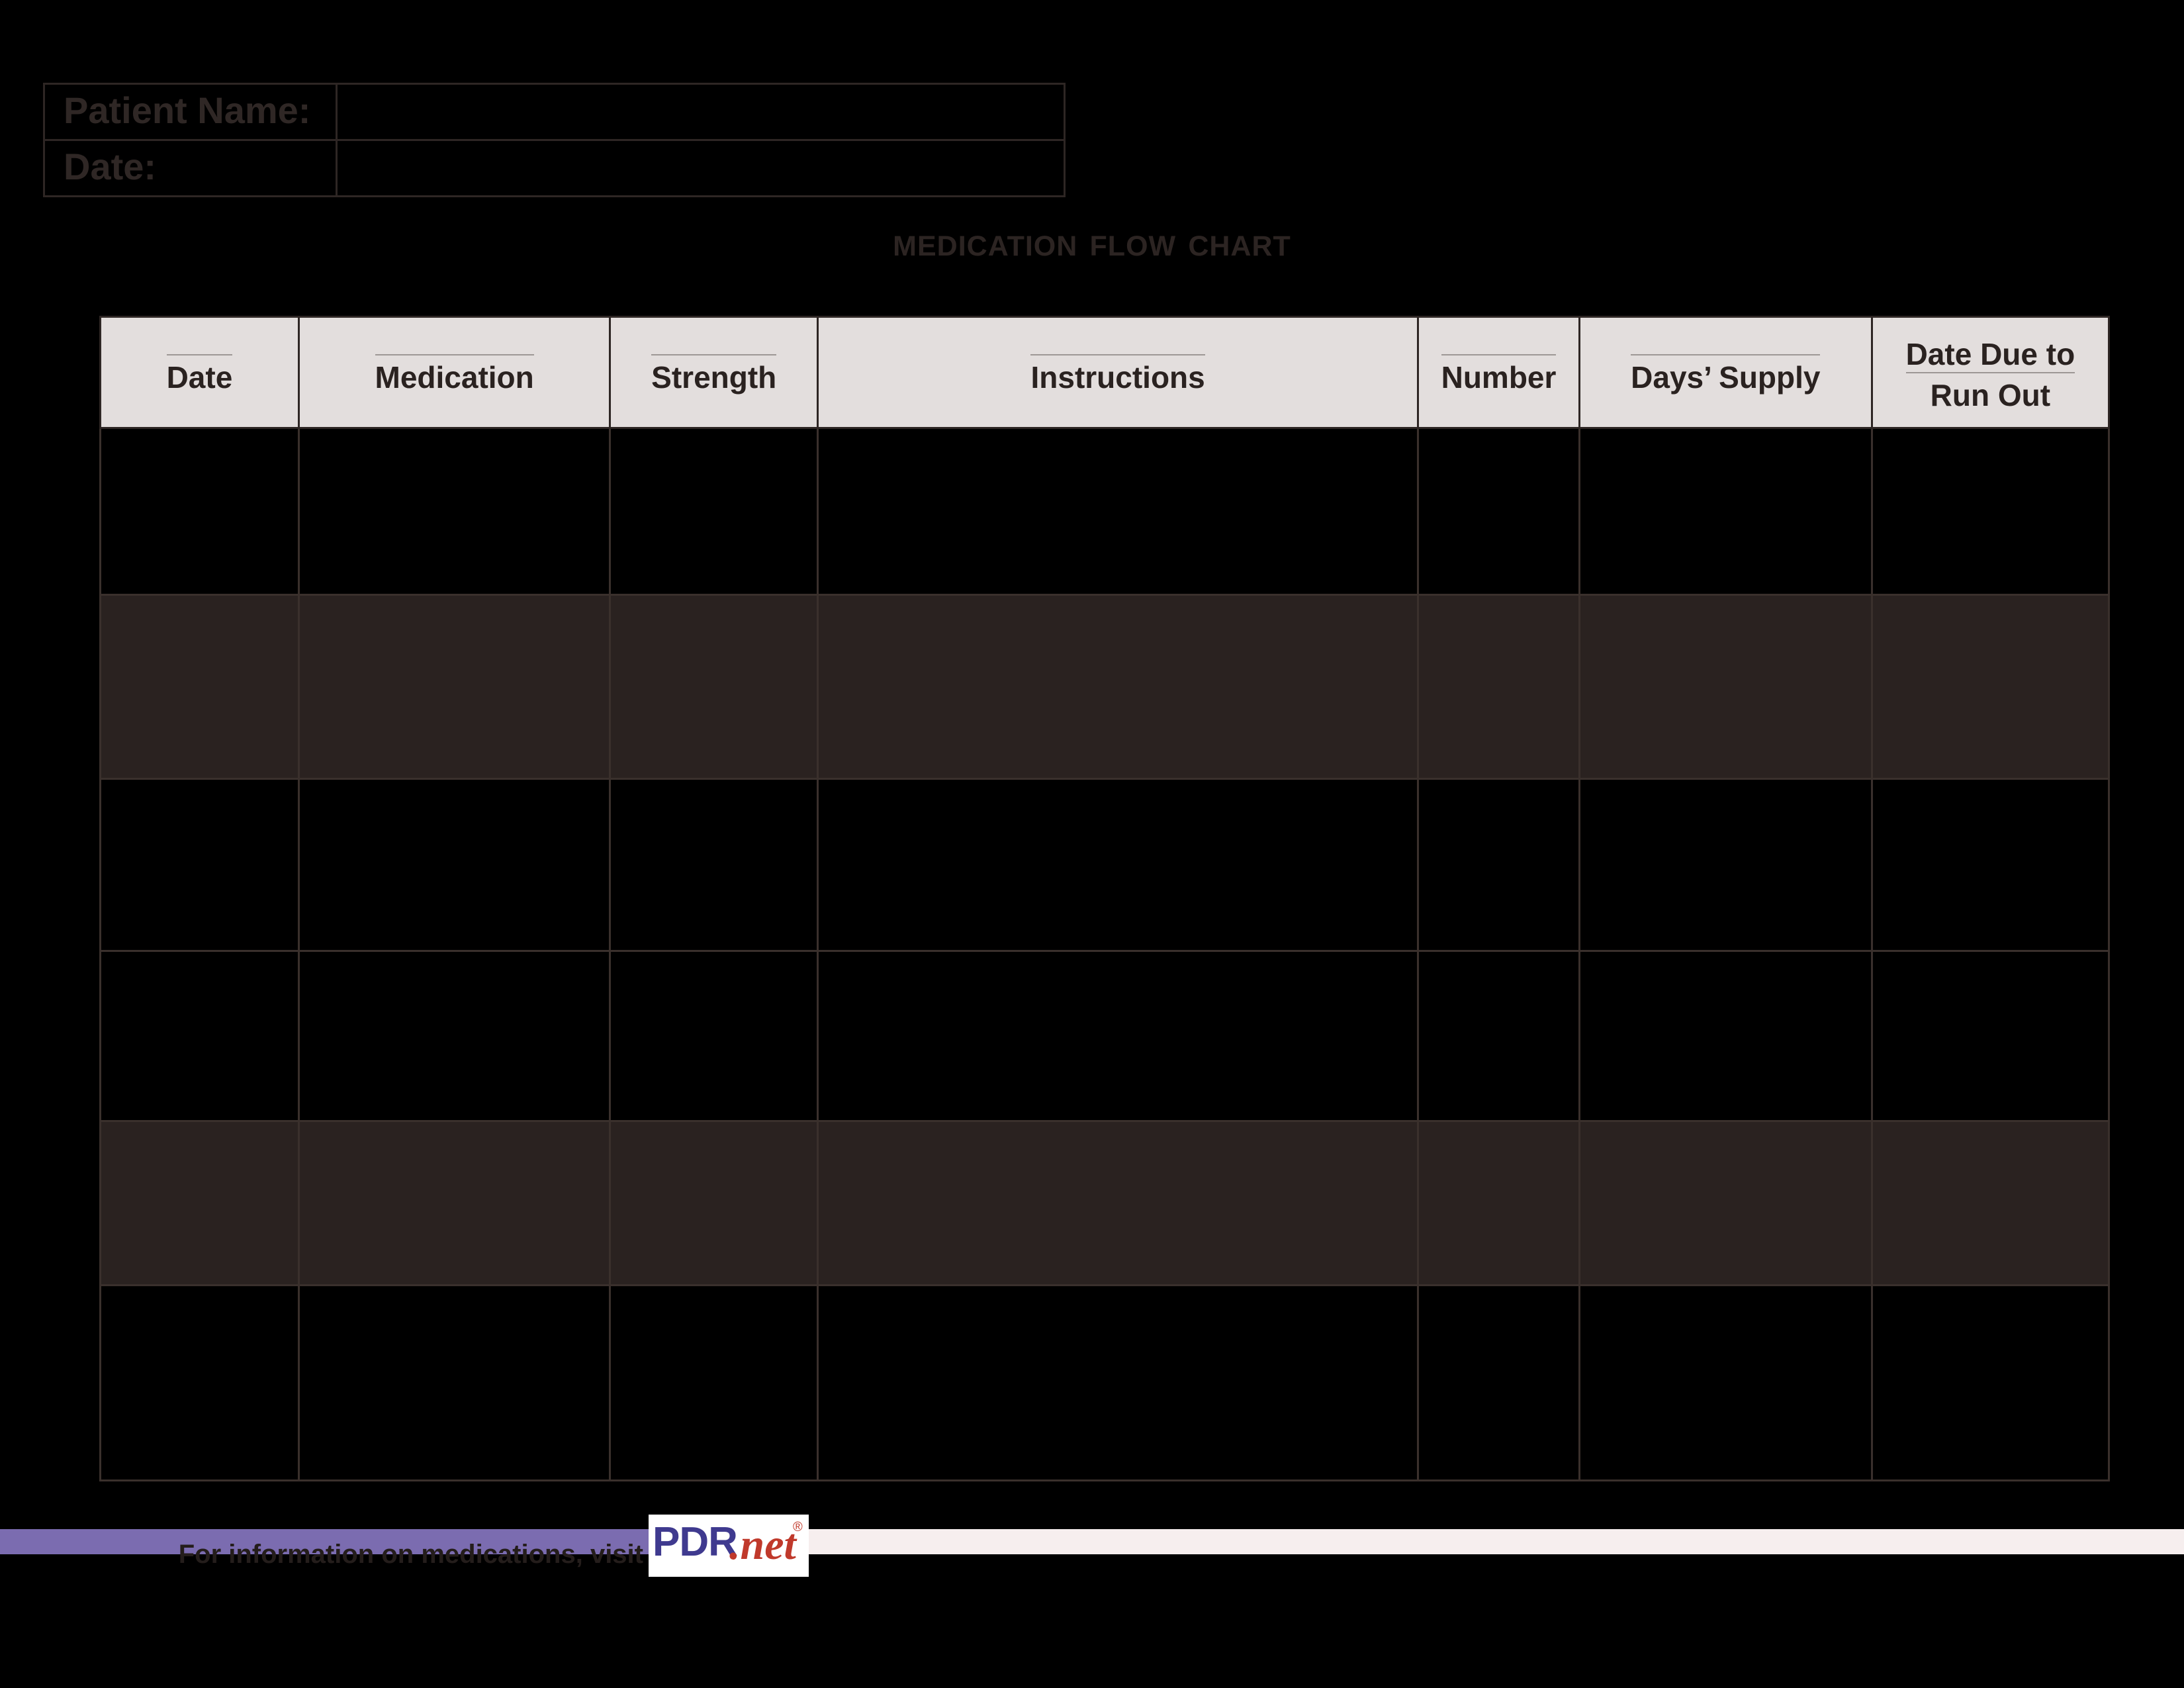 The height and width of the screenshot is (1688, 2184). Describe the element at coordinates (695, 1542) in the screenshot. I see `pdr-logo-primary: PDR` at that location.